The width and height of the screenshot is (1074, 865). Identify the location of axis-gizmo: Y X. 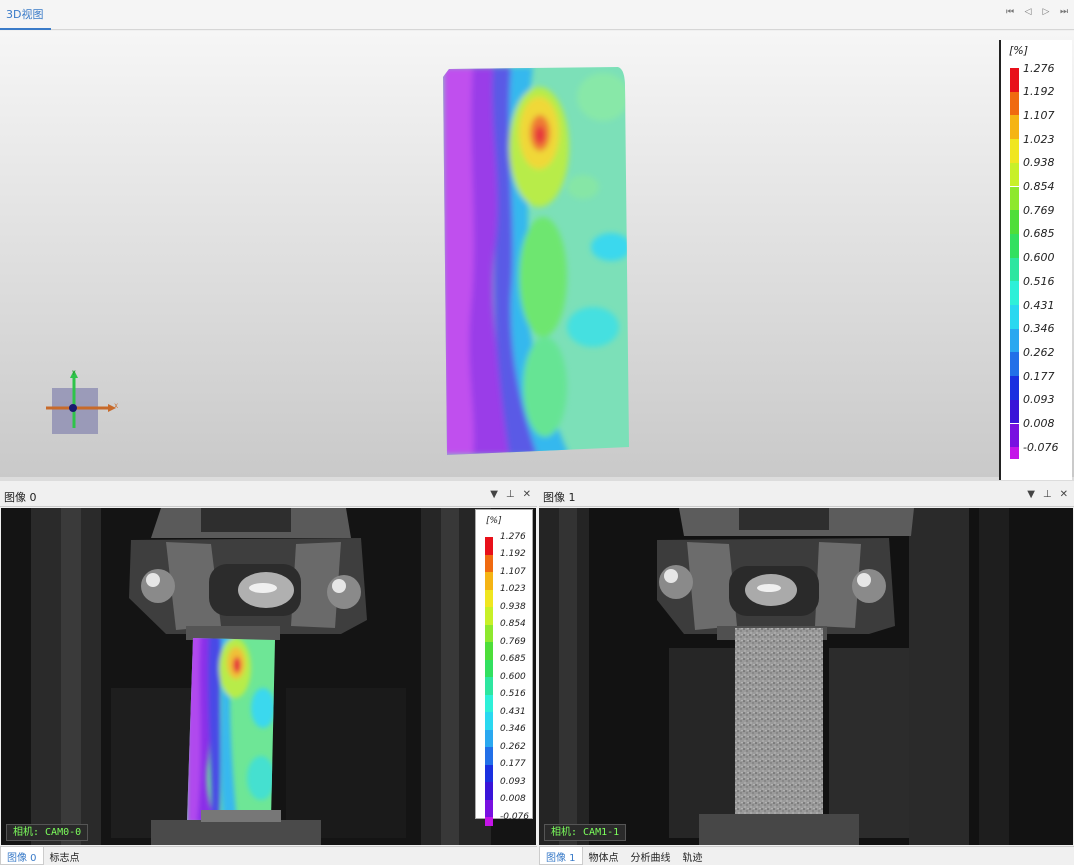
(82, 402).